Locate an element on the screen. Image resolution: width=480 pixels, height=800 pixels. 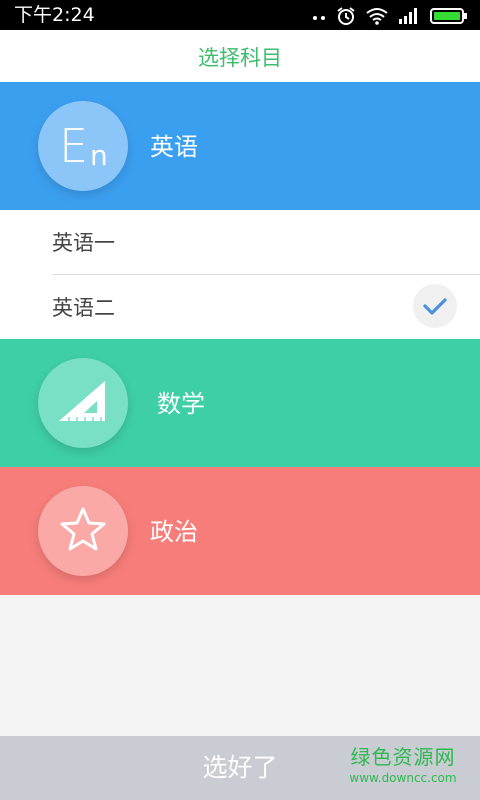
status-icons is located at coordinates (390, 16).